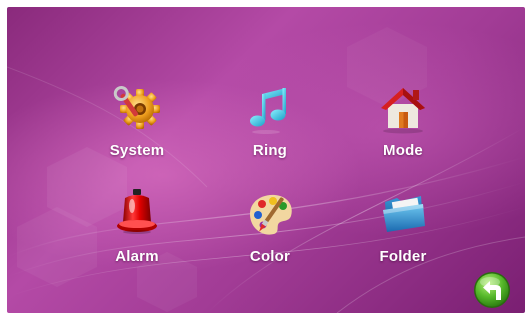 The height and width of the screenshot is (320, 532). What do you see at coordinates (270, 256) in the screenshot?
I see `menu-item-label: Color` at bounding box center [270, 256].